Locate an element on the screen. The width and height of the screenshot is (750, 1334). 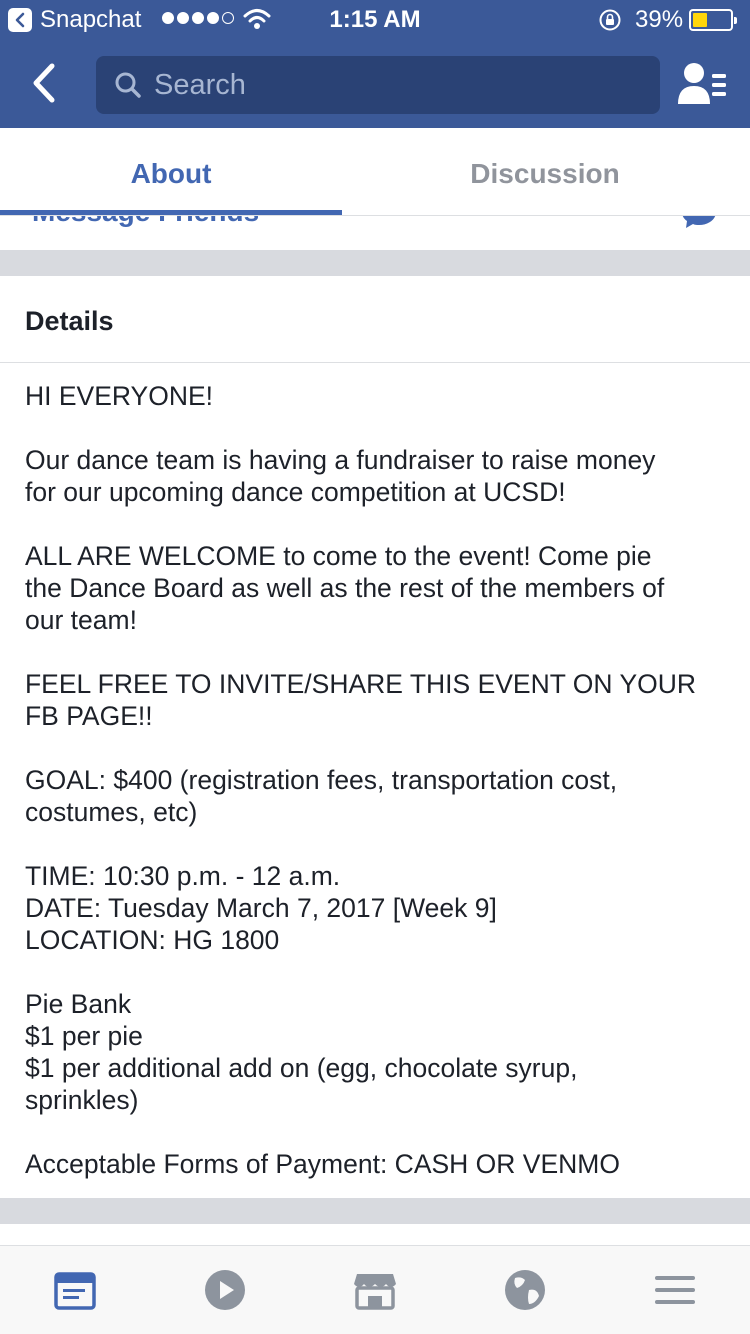
search-placeholder: Search is located at coordinates (200, 85).